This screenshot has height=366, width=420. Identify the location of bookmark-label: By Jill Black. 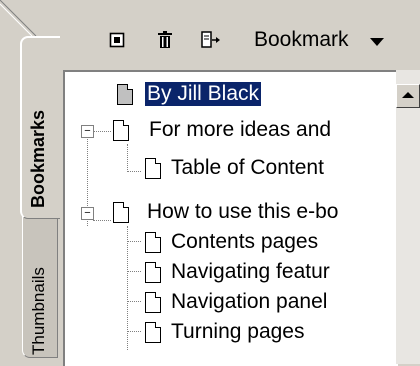
(203, 94).